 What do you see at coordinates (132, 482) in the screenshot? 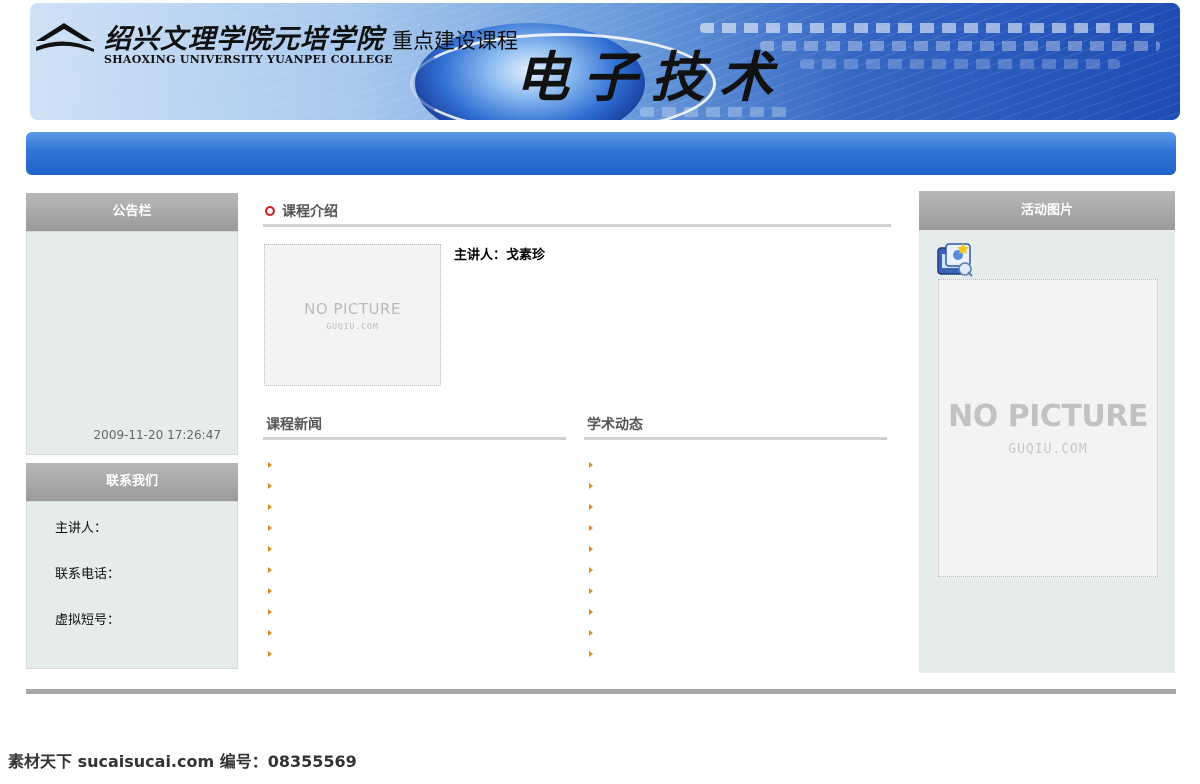
I see `contact-title: 联系我们` at bounding box center [132, 482].